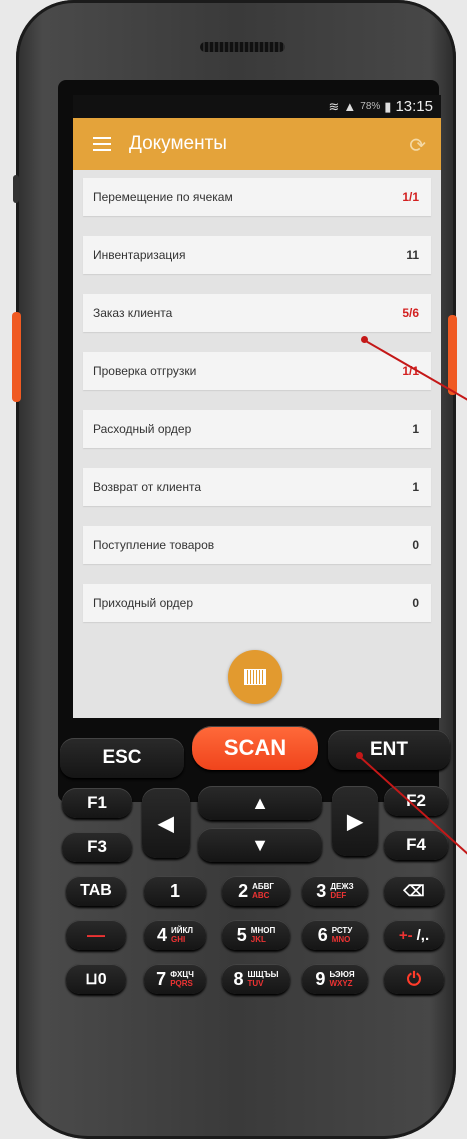  Describe the element at coordinates (243, 890) in the screenshot. I see `key-2-digit: 2` at that location.